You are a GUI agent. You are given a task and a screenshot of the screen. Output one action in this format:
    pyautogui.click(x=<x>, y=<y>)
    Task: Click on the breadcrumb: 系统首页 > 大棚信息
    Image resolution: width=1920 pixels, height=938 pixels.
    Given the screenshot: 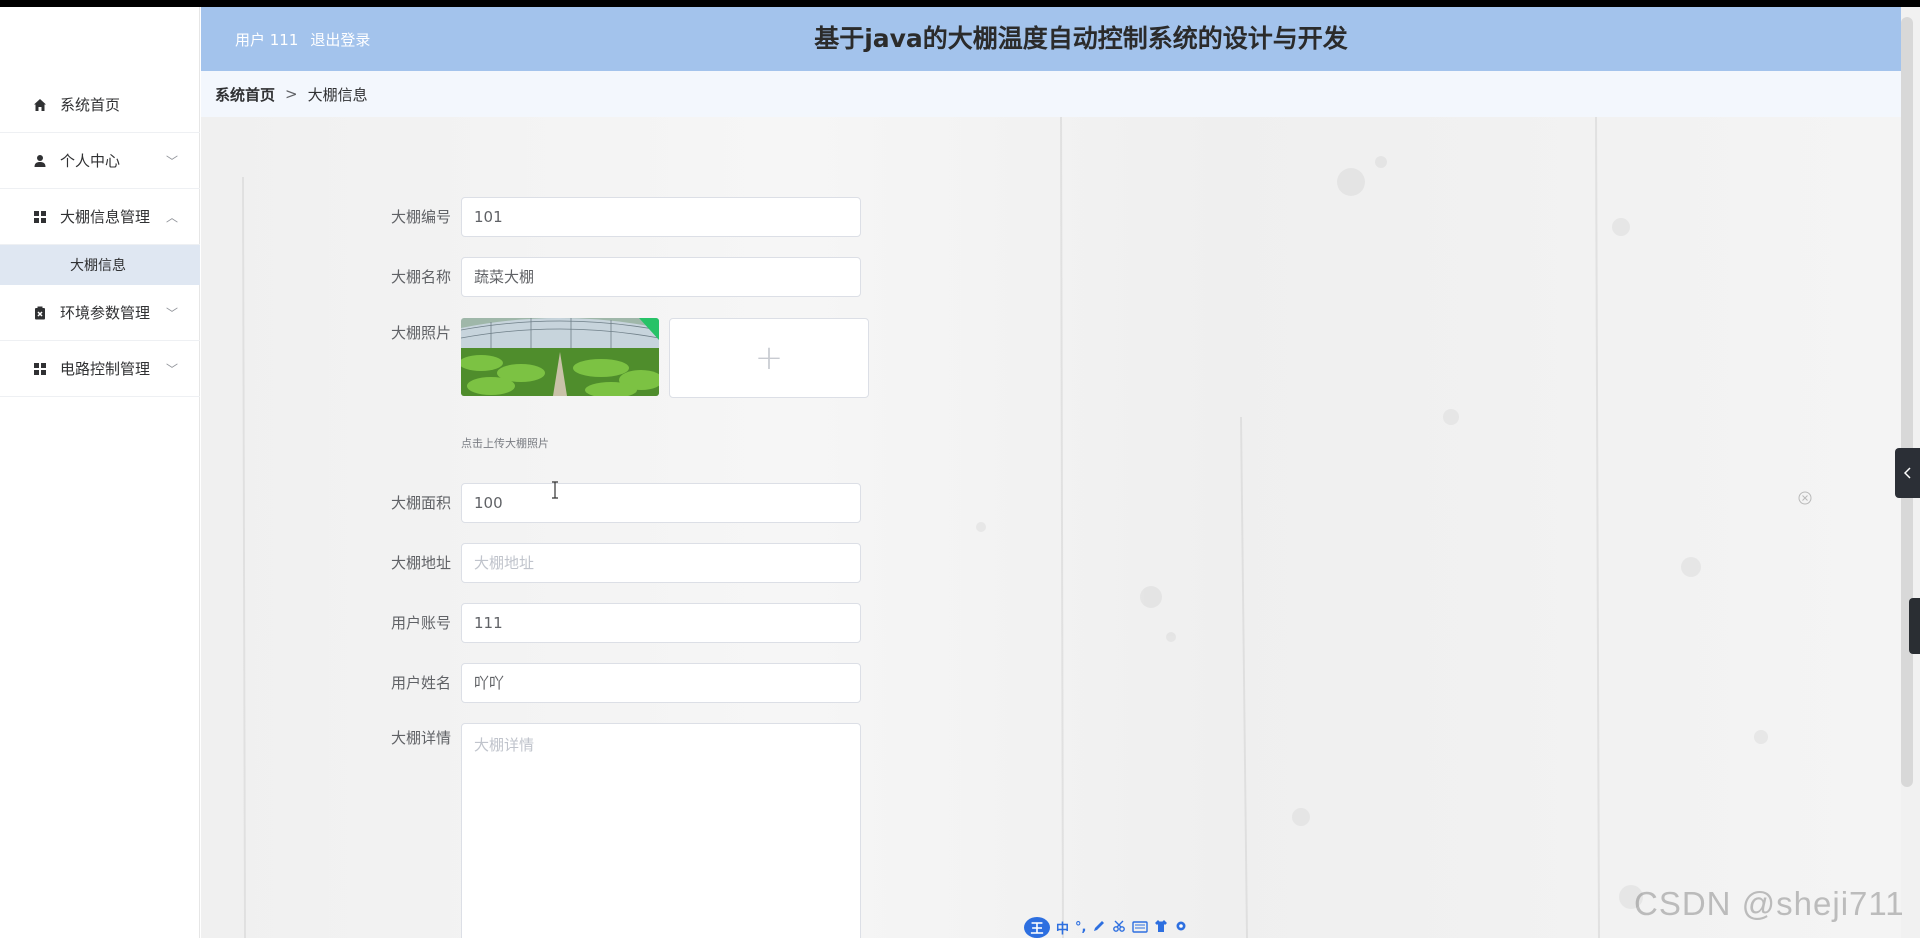 What is the action you would take?
    pyautogui.click(x=1051, y=94)
    